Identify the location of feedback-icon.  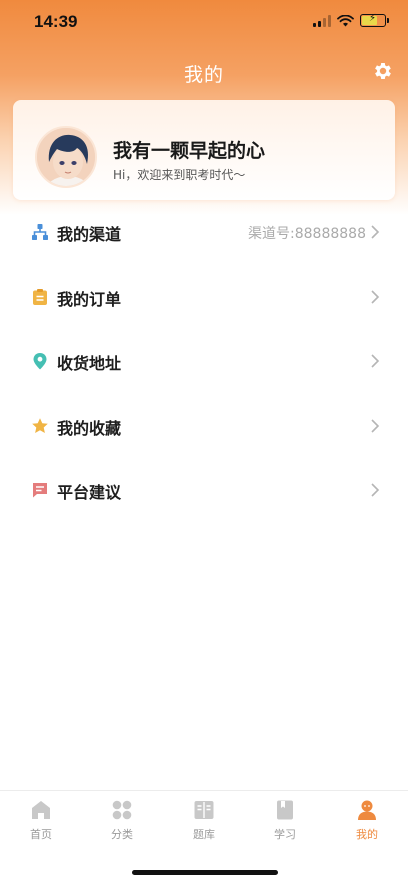
(40, 490).